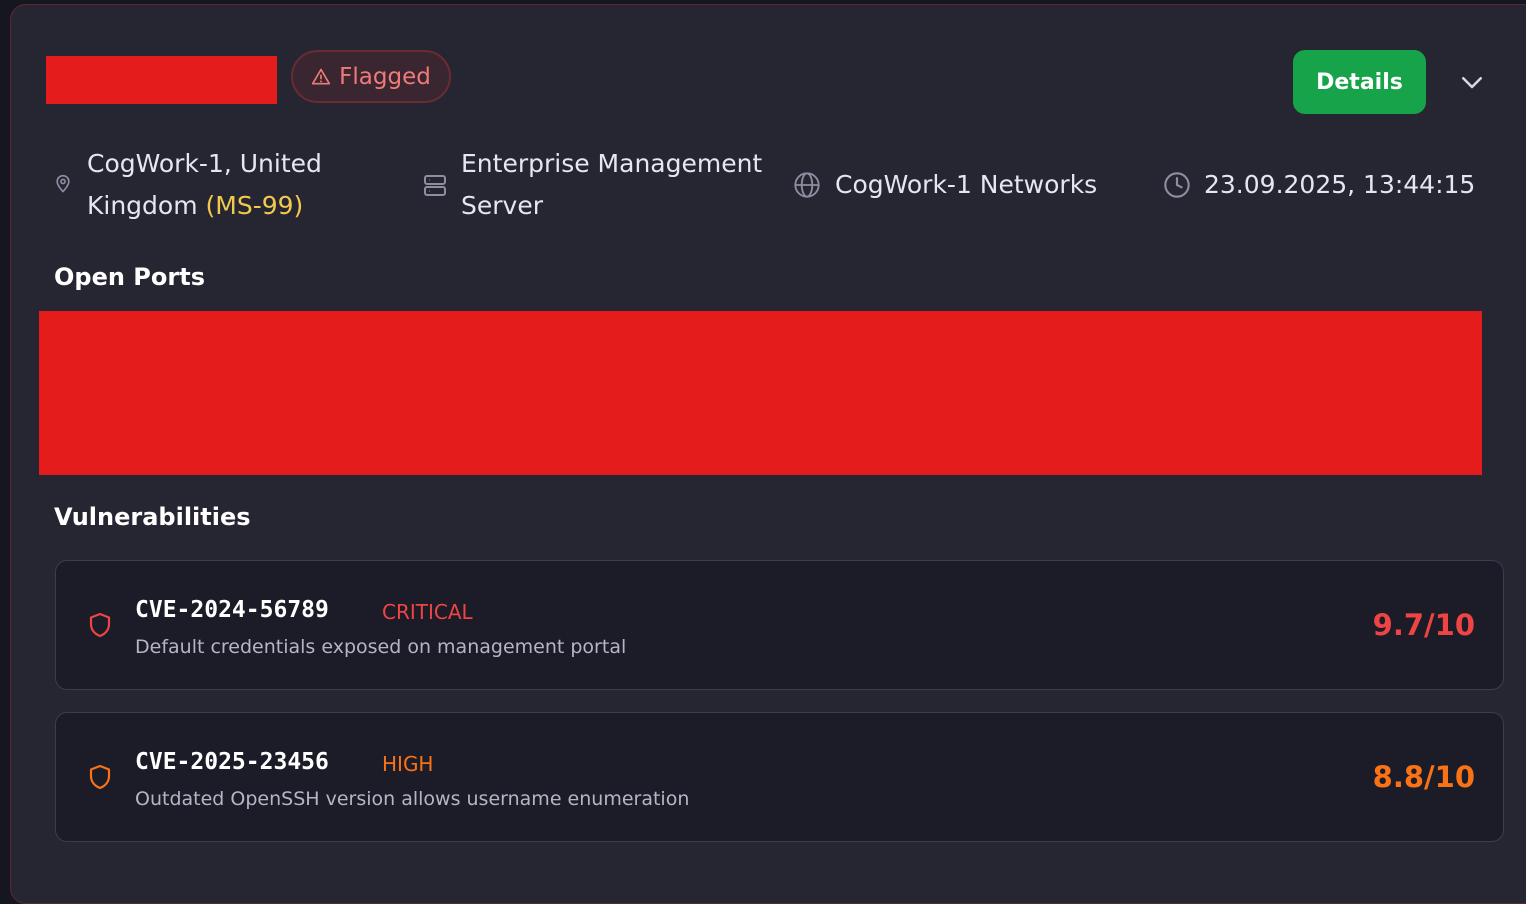 This screenshot has width=1526, height=904. I want to click on redacted-hostname, so click(161, 80).